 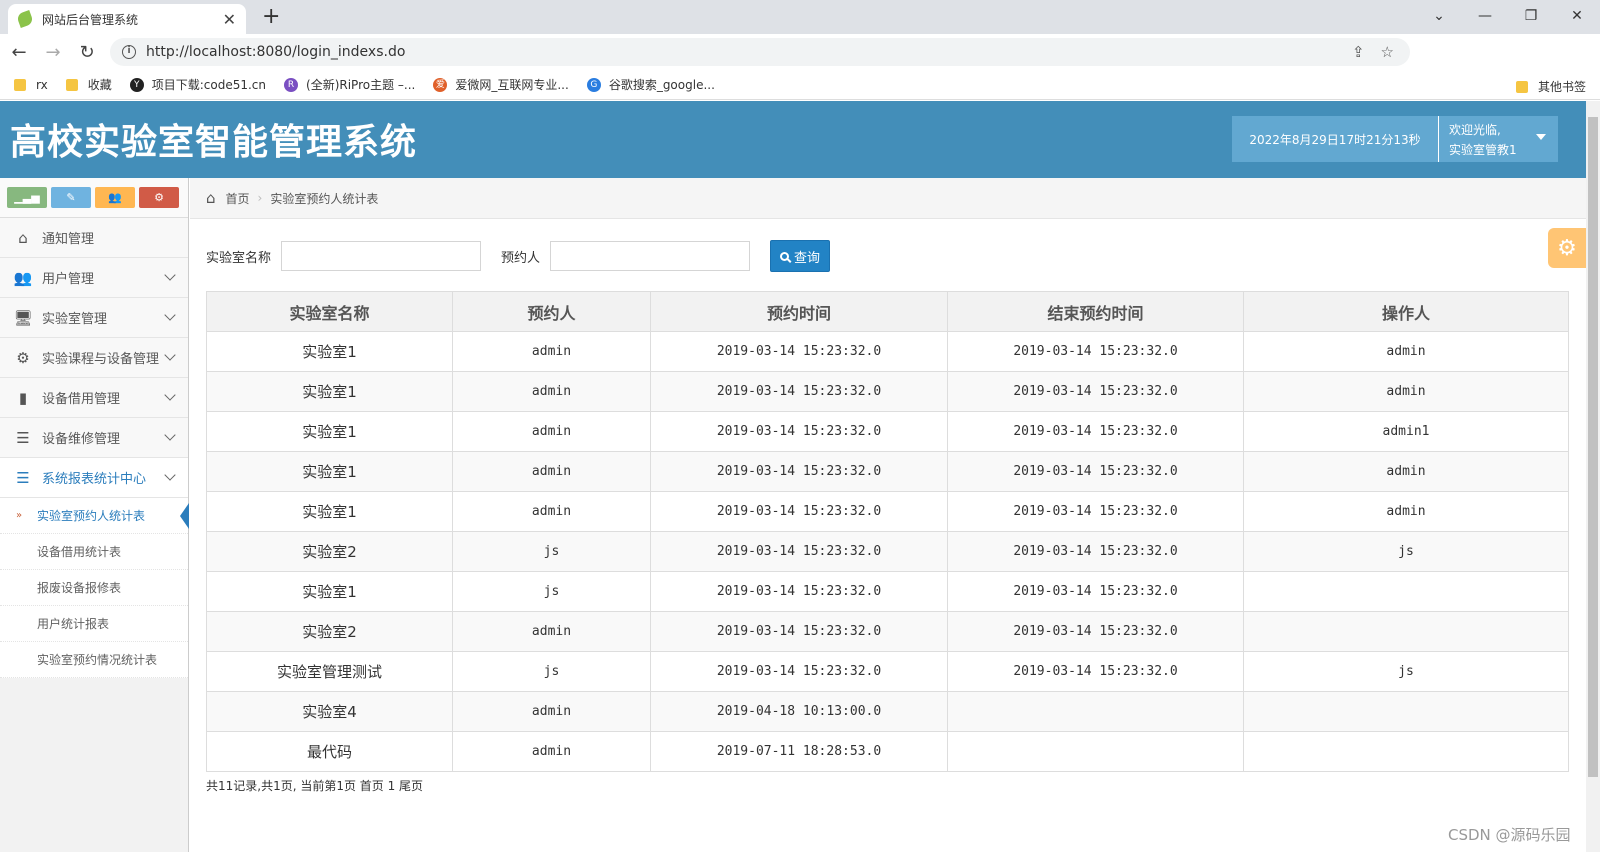 I want to click on double-angle-right-icon: », so click(x=19, y=515).